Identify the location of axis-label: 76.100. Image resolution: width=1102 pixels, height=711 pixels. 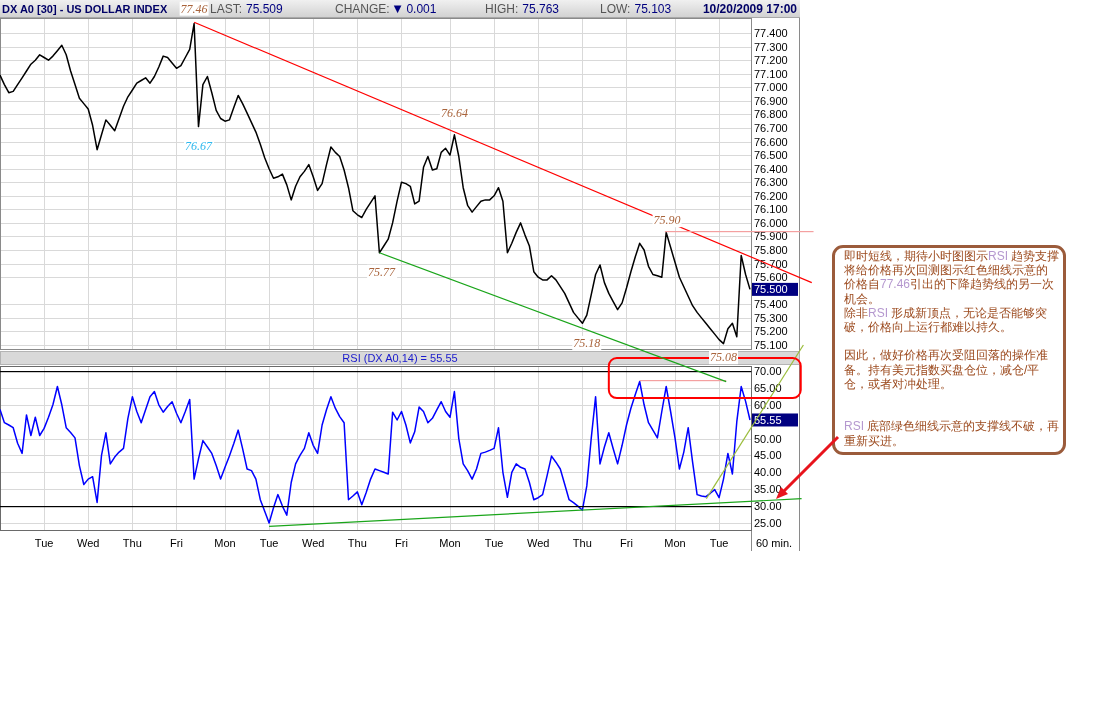
(771, 209).